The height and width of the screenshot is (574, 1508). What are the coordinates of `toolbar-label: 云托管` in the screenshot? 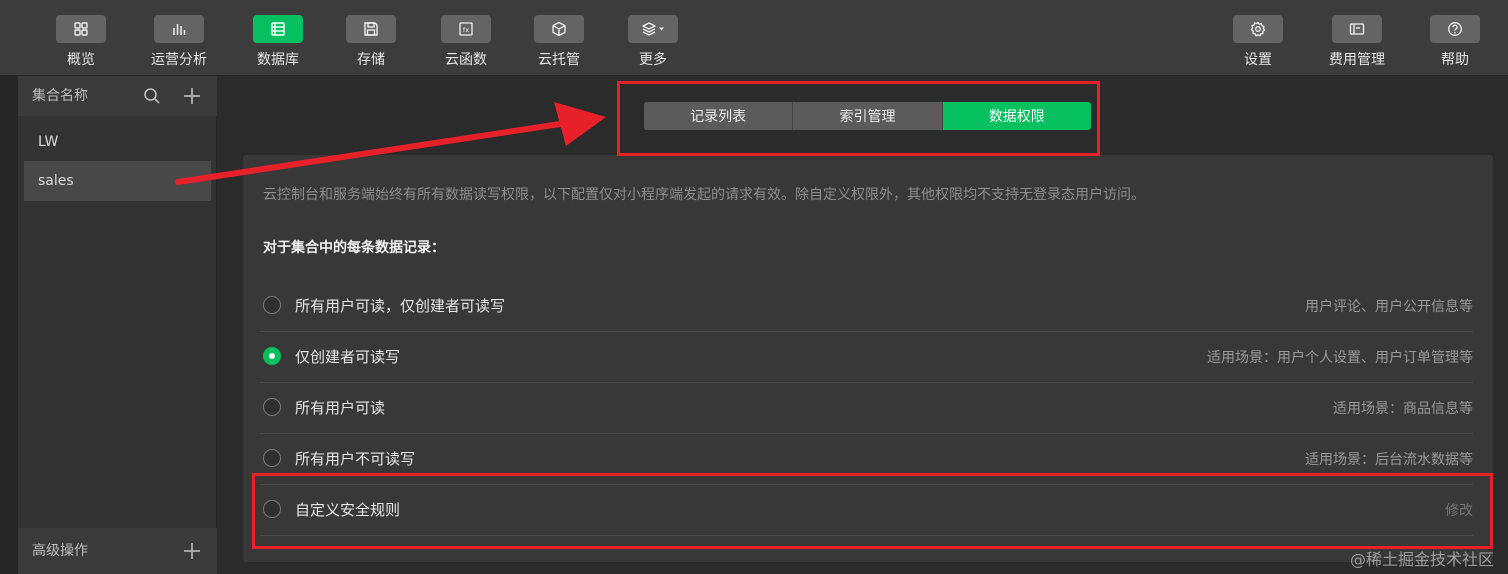 It's located at (559, 60).